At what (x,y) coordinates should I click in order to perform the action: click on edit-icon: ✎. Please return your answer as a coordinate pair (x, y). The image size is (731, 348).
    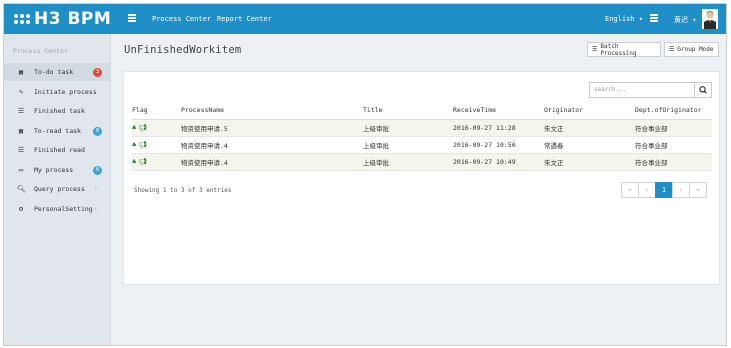
    Looking at the image, I should click on (21, 92).